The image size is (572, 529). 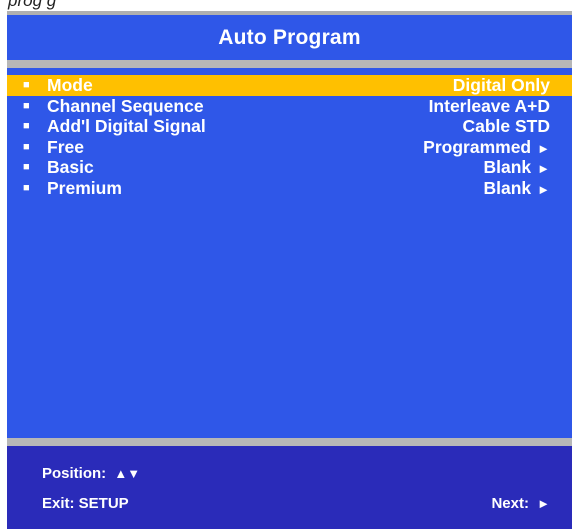 What do you see at coordinates (289, 188) in the screenshot?
I see `menu-item-premium: ■ Premium Blank ►` at bounding box center [289, 188].